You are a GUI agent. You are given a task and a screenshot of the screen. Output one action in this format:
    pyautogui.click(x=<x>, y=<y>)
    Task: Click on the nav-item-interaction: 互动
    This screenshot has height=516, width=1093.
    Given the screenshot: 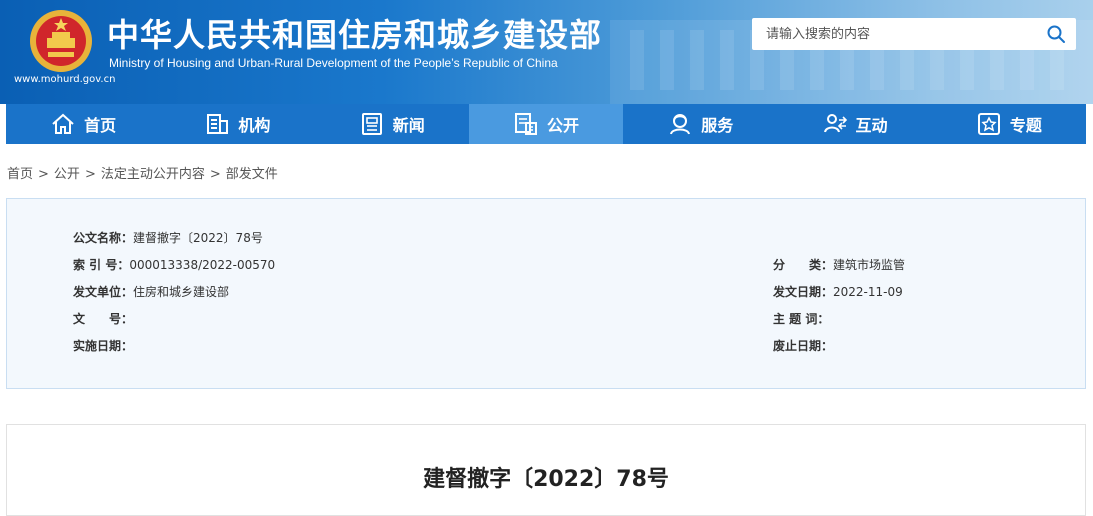 What is the action you would take?
    pyautogui.click(x=854, y=124)
    